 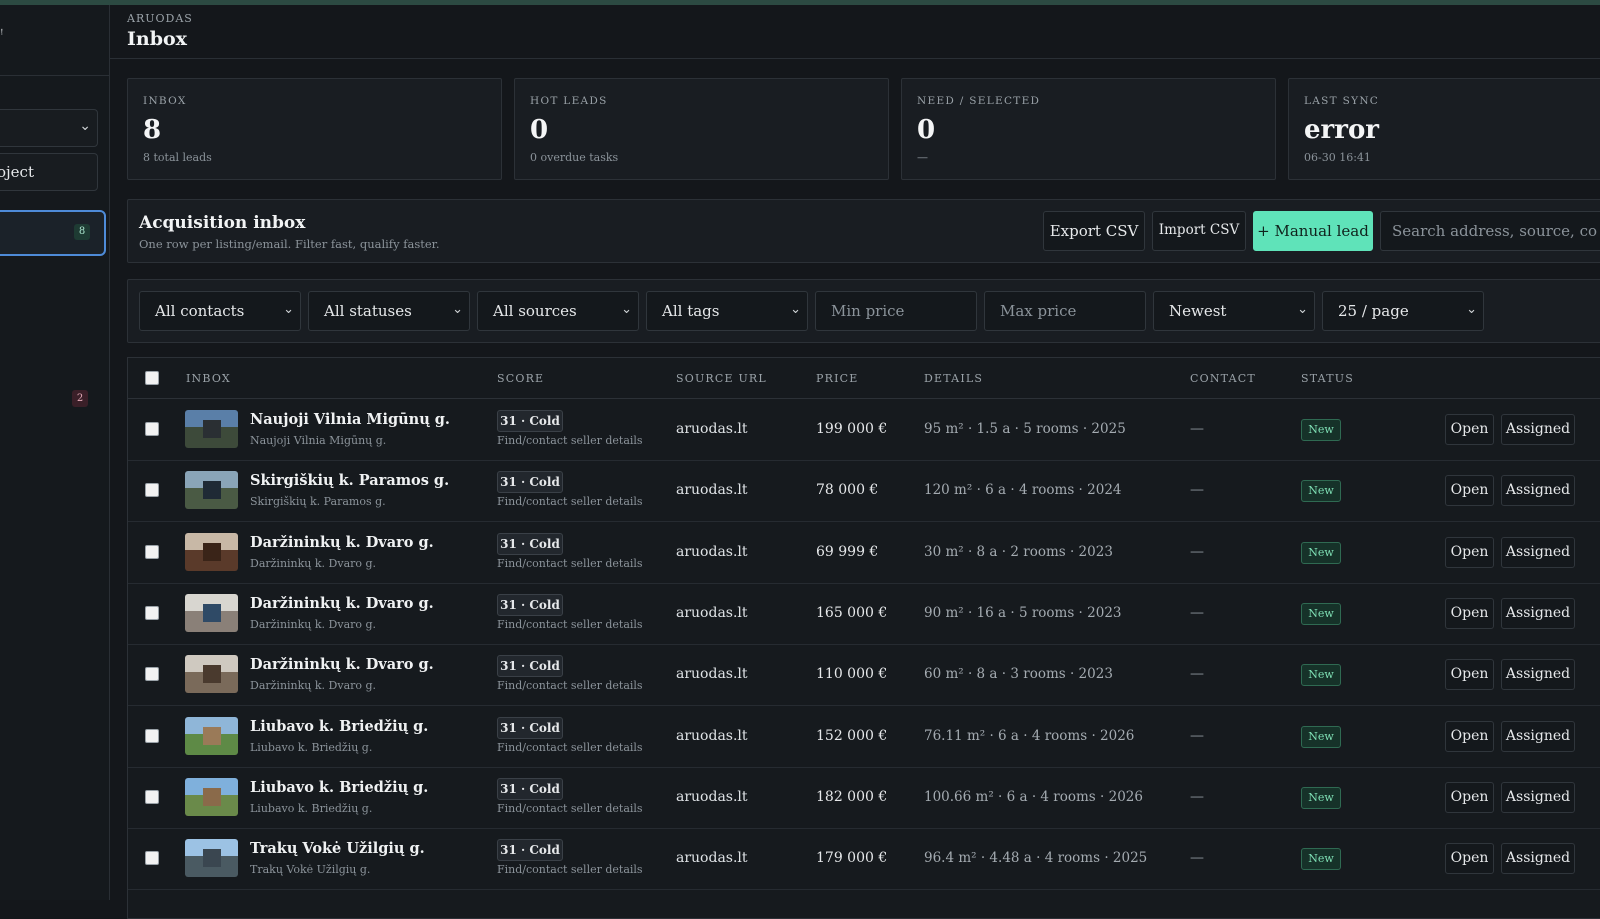 What do you see at coordinates (1490, 231) in the screenshot?
I see `search-input: Search address, source, co` at bounding box center [1490, 231].